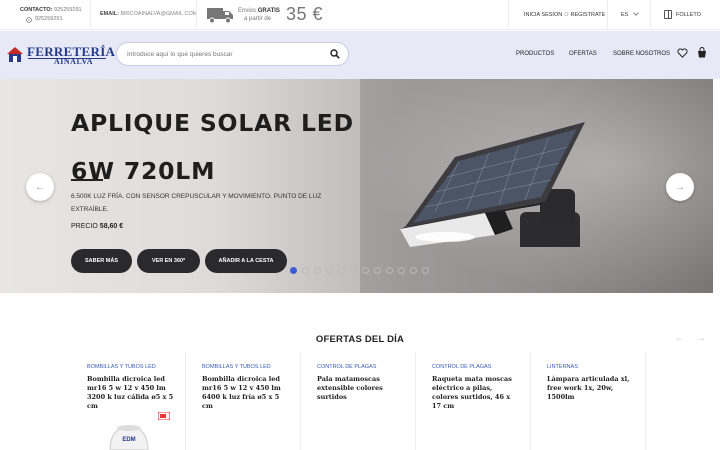 The height and width of the screenshot is (450, 720). Describe the element at coordinates (641, 54) in the screenshot. I see `nav-sobre-nosotros: SOBRE NOSOTROS` at that location.